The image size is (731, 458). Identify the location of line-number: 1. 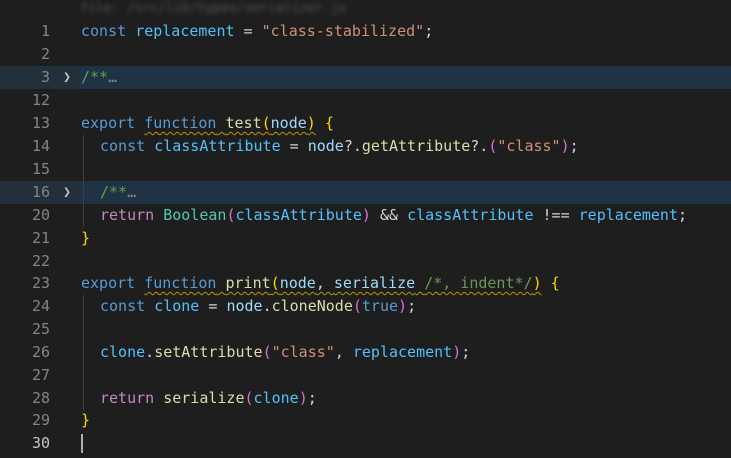
(45, 31).